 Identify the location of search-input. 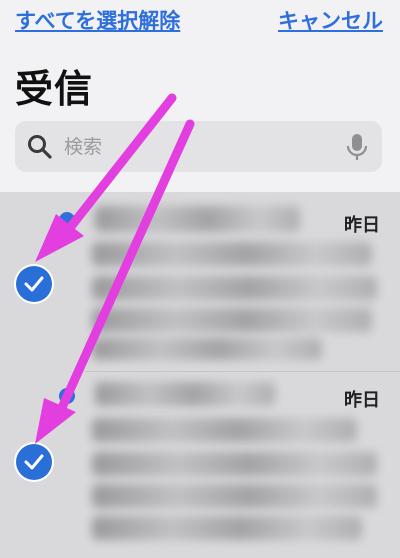
(204, 147).